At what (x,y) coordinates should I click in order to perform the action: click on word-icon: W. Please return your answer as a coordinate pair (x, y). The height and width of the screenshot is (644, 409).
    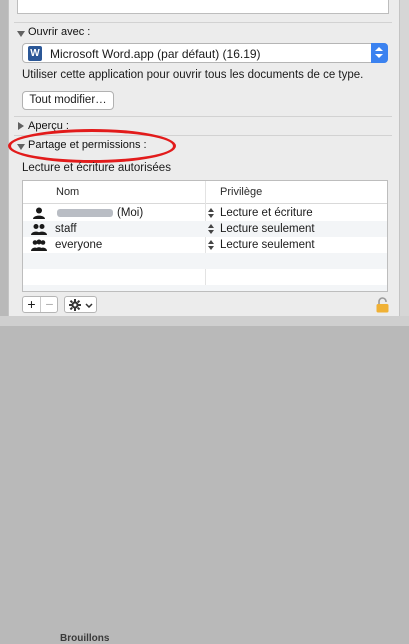
    Looking at the image, I should click on (35, 53).